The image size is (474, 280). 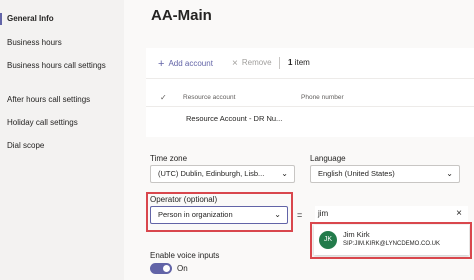 What do you see at coordinates (391, 240) in the screenshot?
I see `suggestion-highlight-box` at bounding box center [391, 240].